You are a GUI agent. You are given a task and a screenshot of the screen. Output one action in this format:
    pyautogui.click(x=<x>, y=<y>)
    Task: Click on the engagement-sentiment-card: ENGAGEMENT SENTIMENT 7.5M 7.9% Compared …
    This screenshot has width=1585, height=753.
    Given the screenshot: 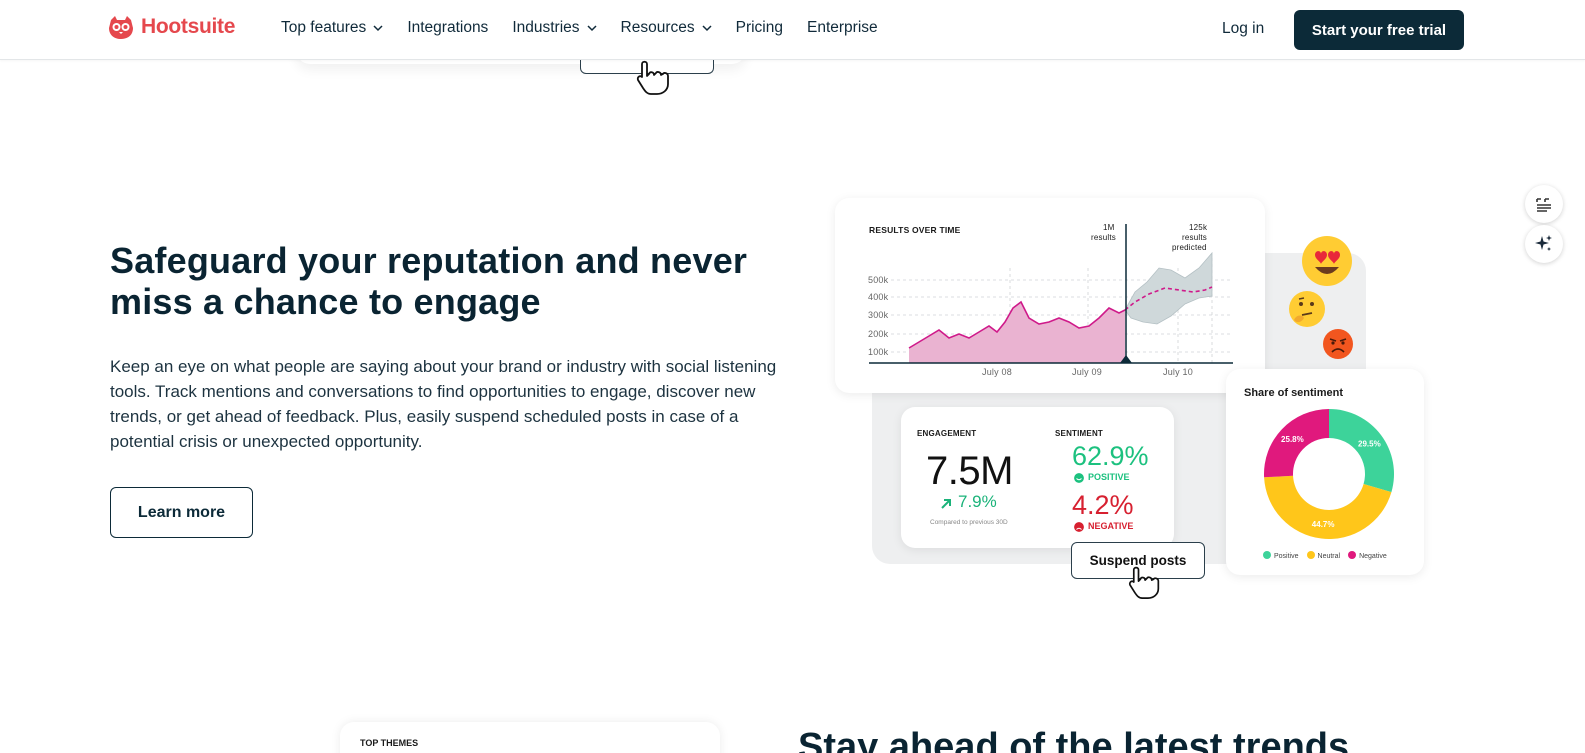 What is the action you would take?
    pyautogui.click(x=1037, y=477)
    